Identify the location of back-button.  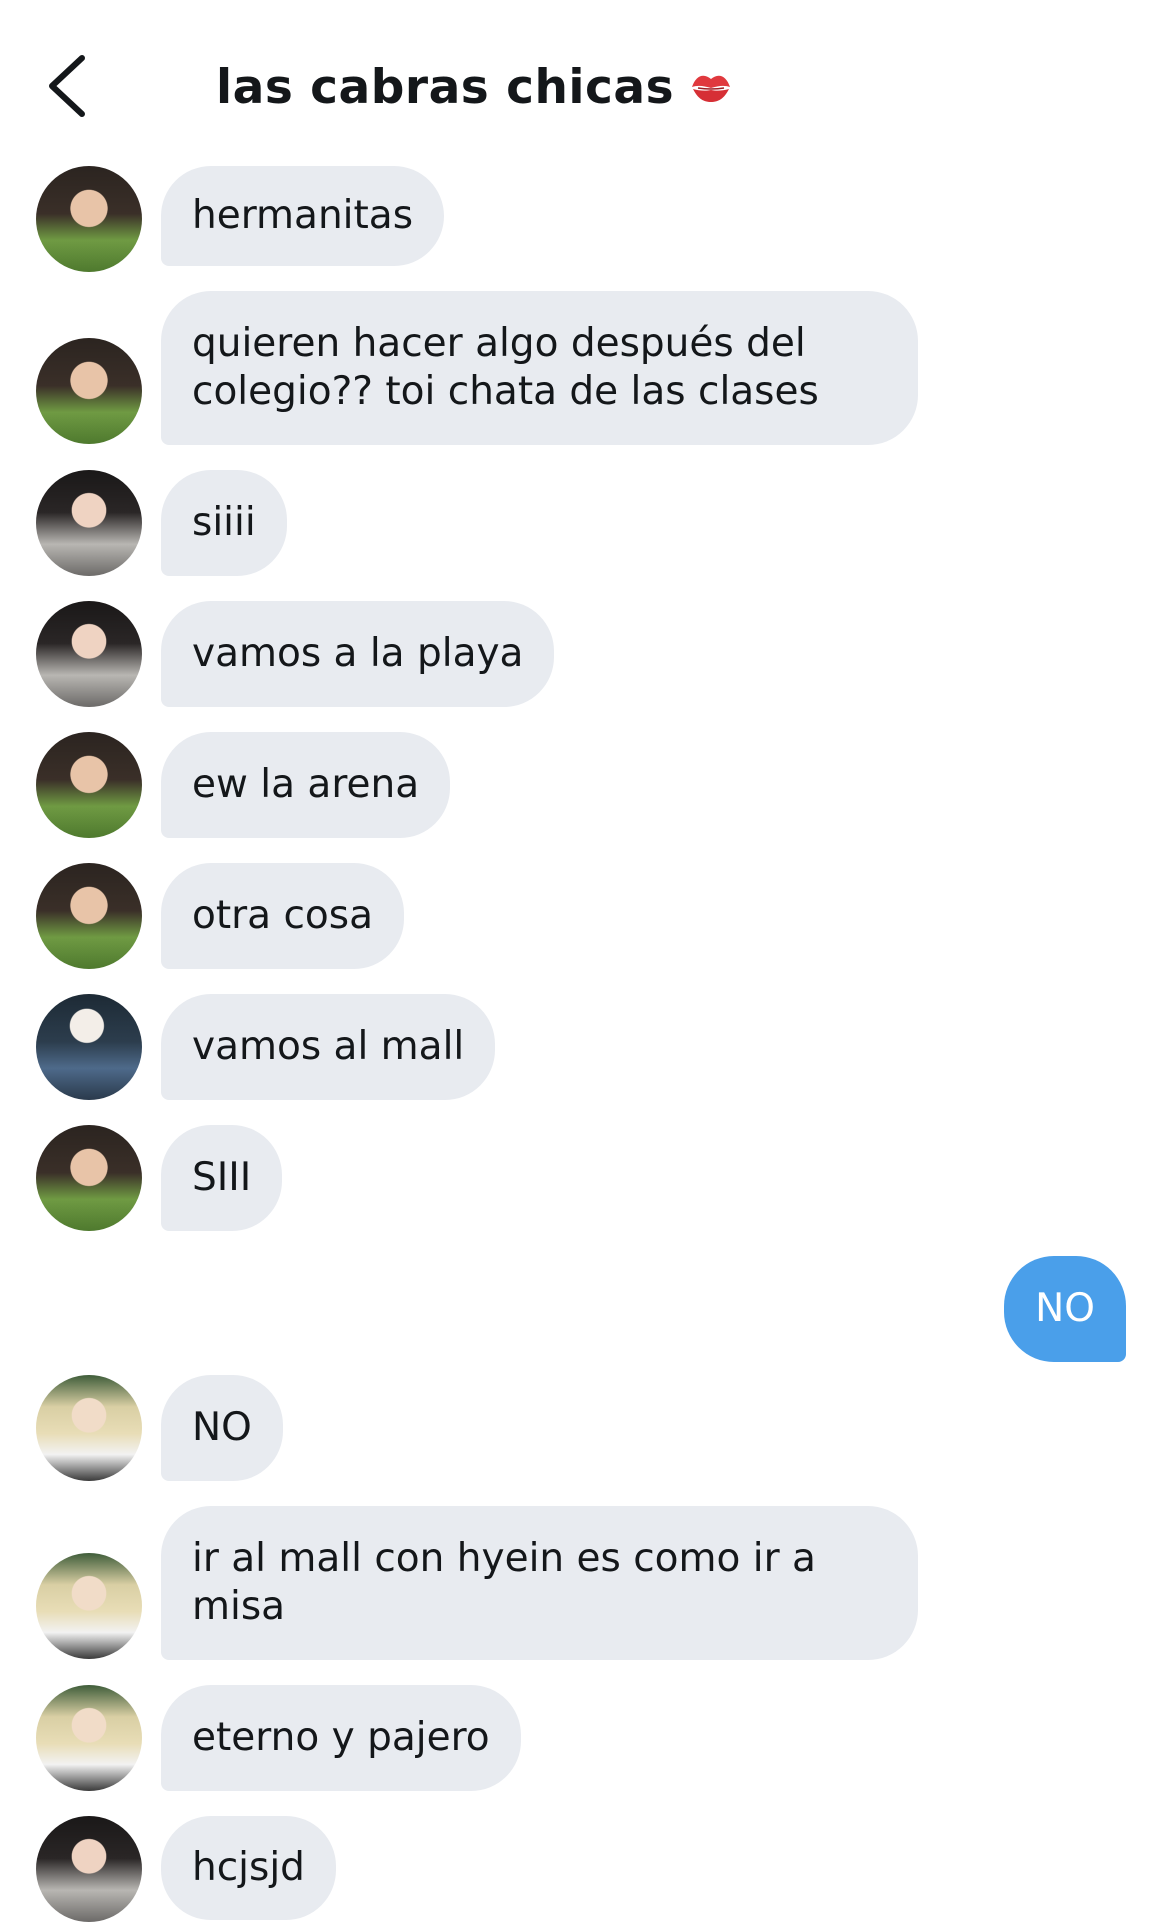
(66, 86).